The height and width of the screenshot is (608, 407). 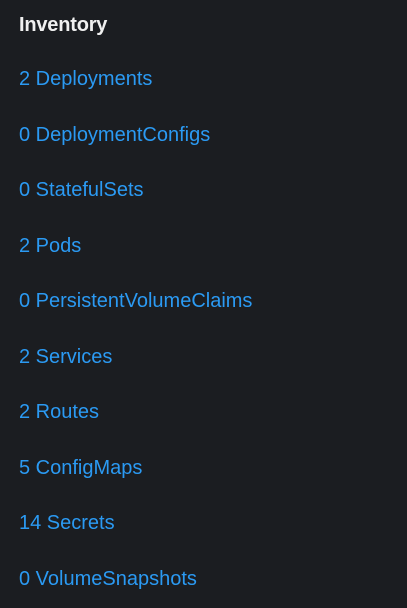 I want to click on inventory-item-deploymentconfigs: 0 DeploymentConfigs, so click(x=135, y=150).